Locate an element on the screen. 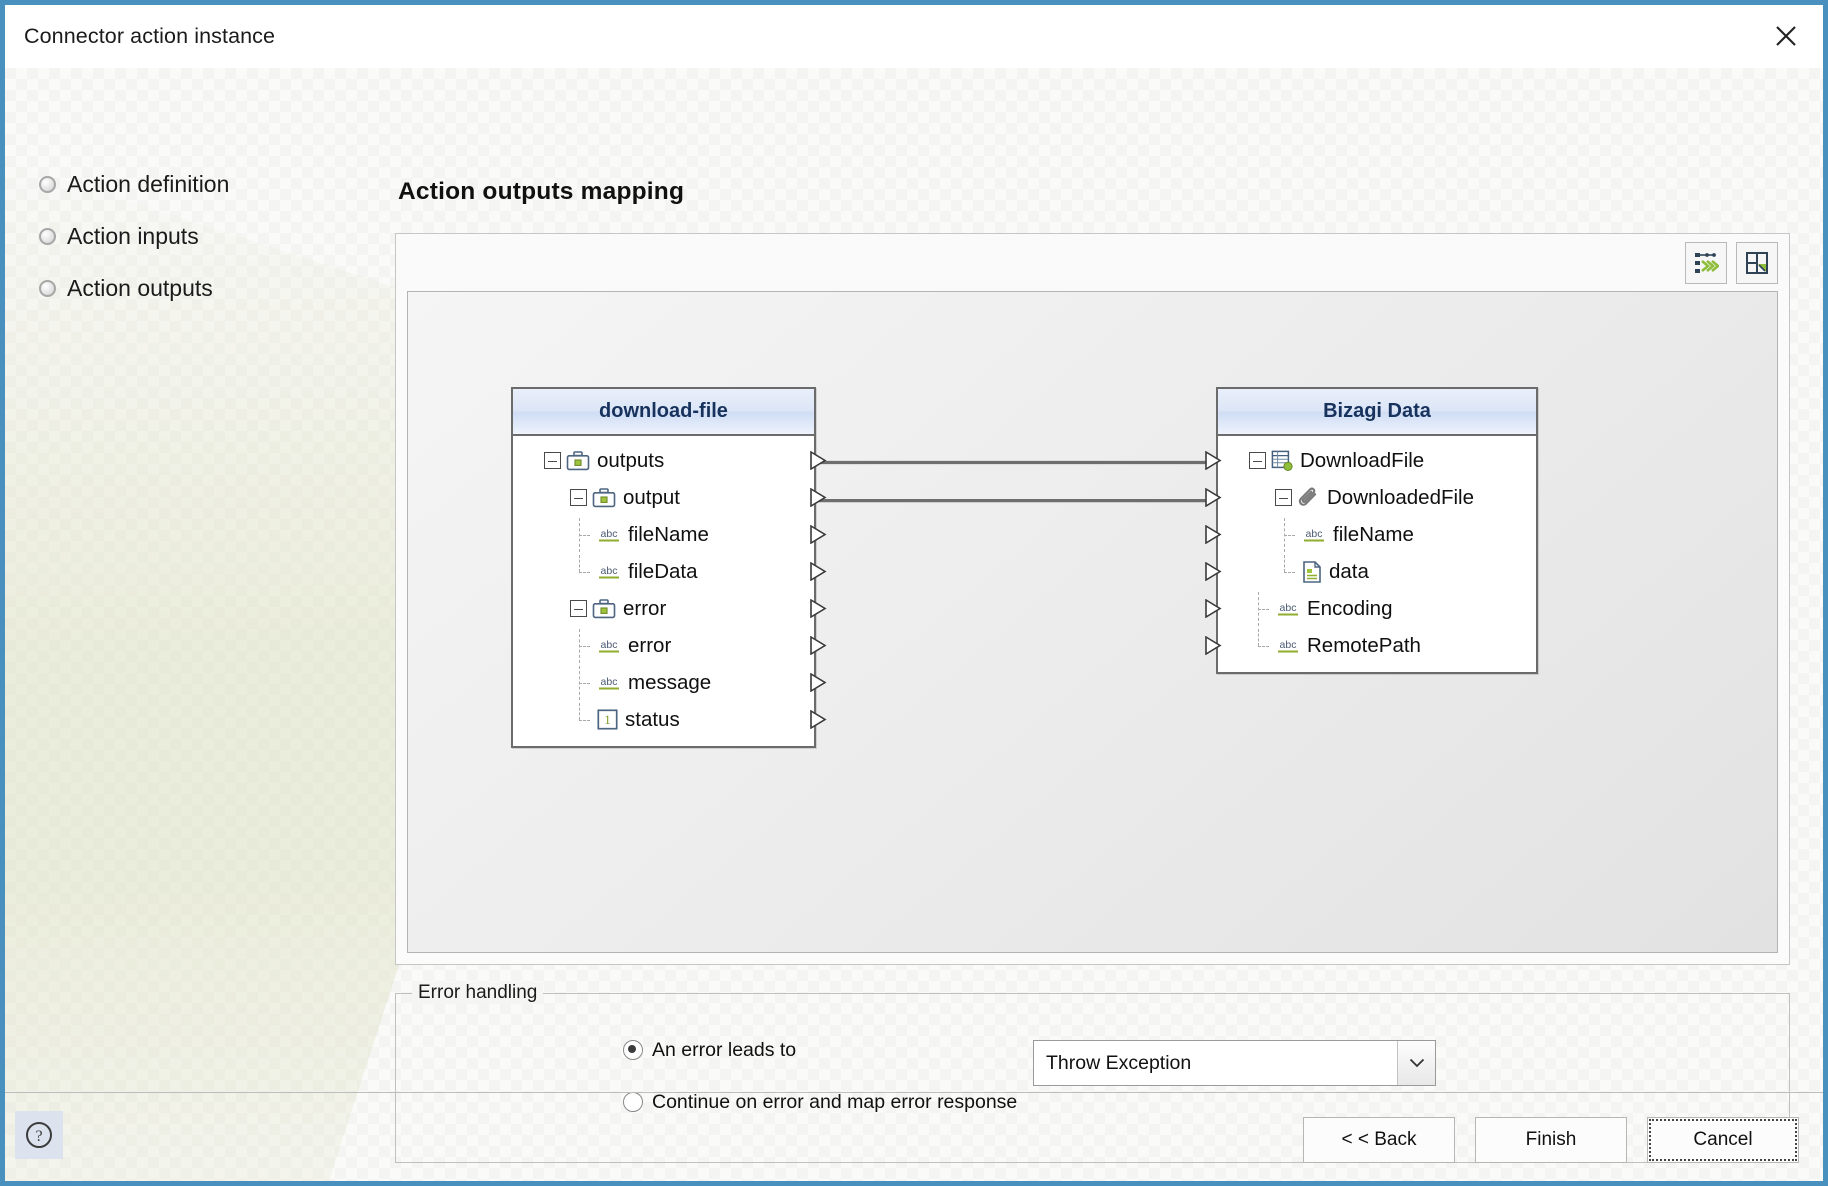 This screenshot has width=1828, height=1186. sidebar-item-label: Action outputs is located at coordinates (140, 287).